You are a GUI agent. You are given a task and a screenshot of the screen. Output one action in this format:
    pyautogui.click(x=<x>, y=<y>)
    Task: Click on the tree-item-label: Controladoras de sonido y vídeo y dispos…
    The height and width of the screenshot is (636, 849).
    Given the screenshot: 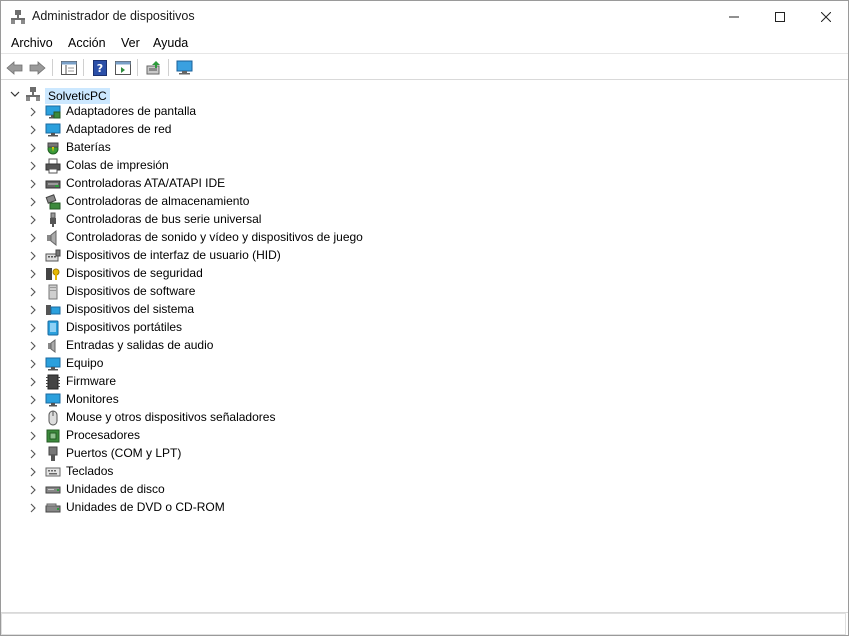 What is the action you would take?
    pyautogui.click(x=214, y=237)
    